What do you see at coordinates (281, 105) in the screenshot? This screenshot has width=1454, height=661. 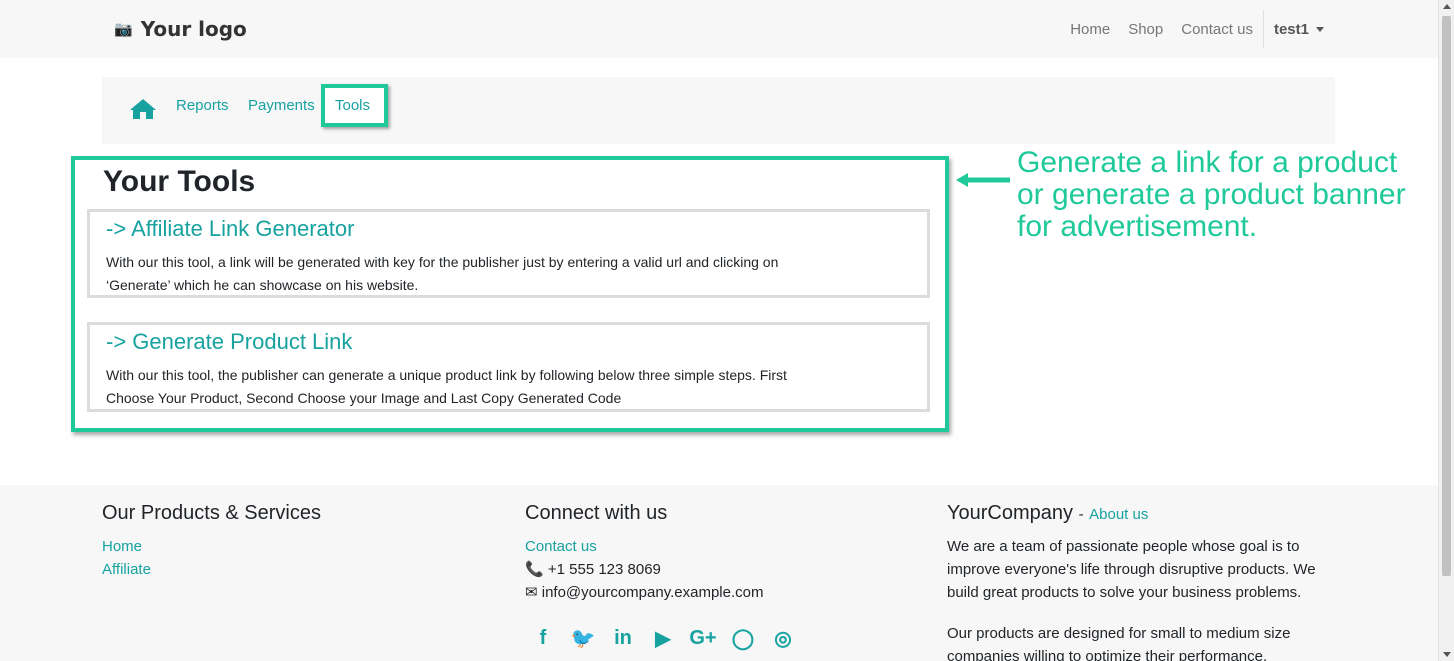 I see `subnav-payments: Payments` at bounding box center [281, 105].